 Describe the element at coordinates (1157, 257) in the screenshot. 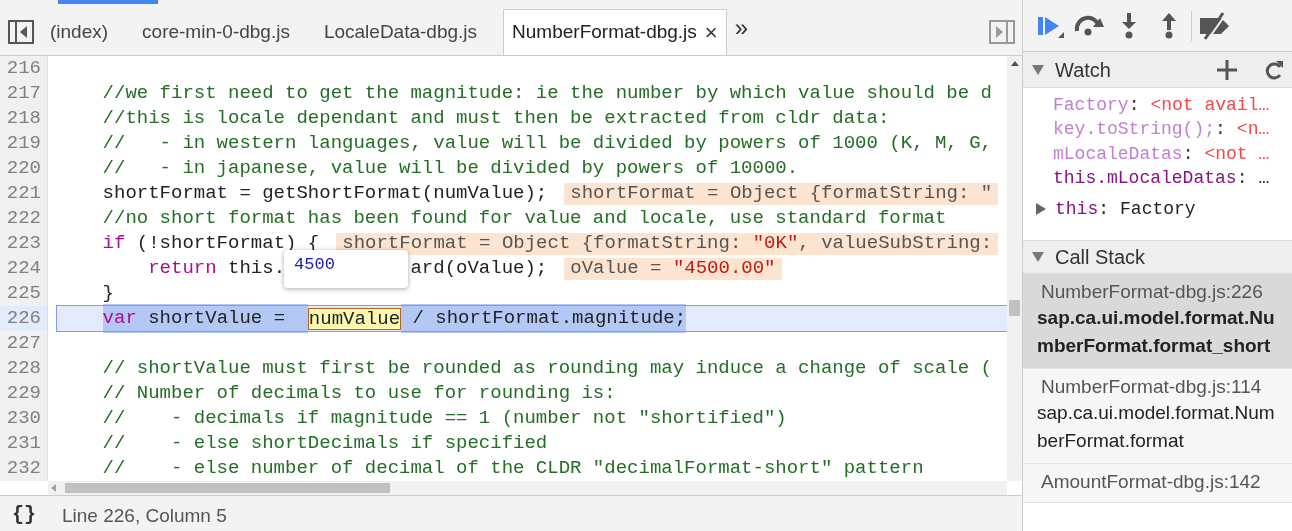

I see `call-stack-header: Call Stack` at that location.